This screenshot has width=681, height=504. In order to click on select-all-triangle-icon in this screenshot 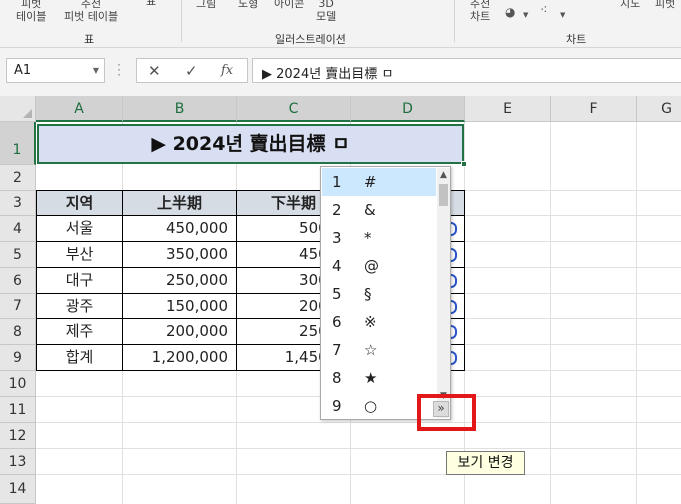, I will do `click(27, 113)`.